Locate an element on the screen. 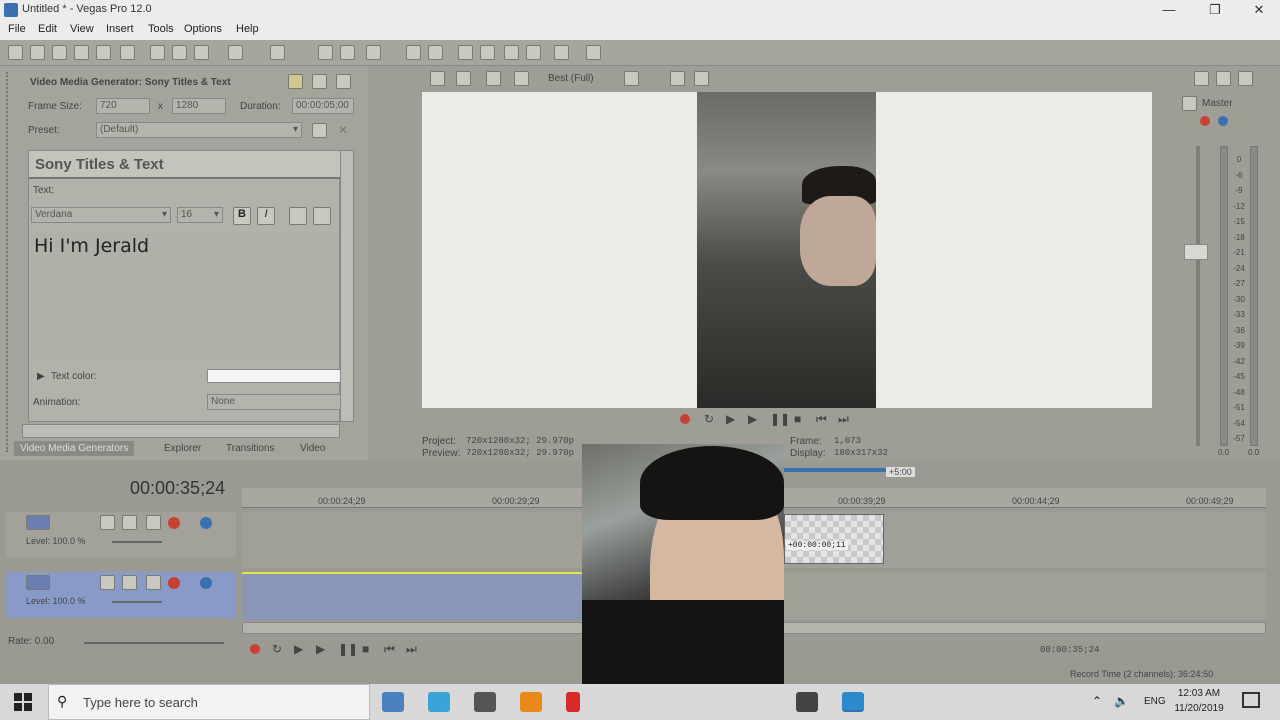 This screenshot has width=1280, height=720. track-fx-icon is located at coordinates (129, 582).